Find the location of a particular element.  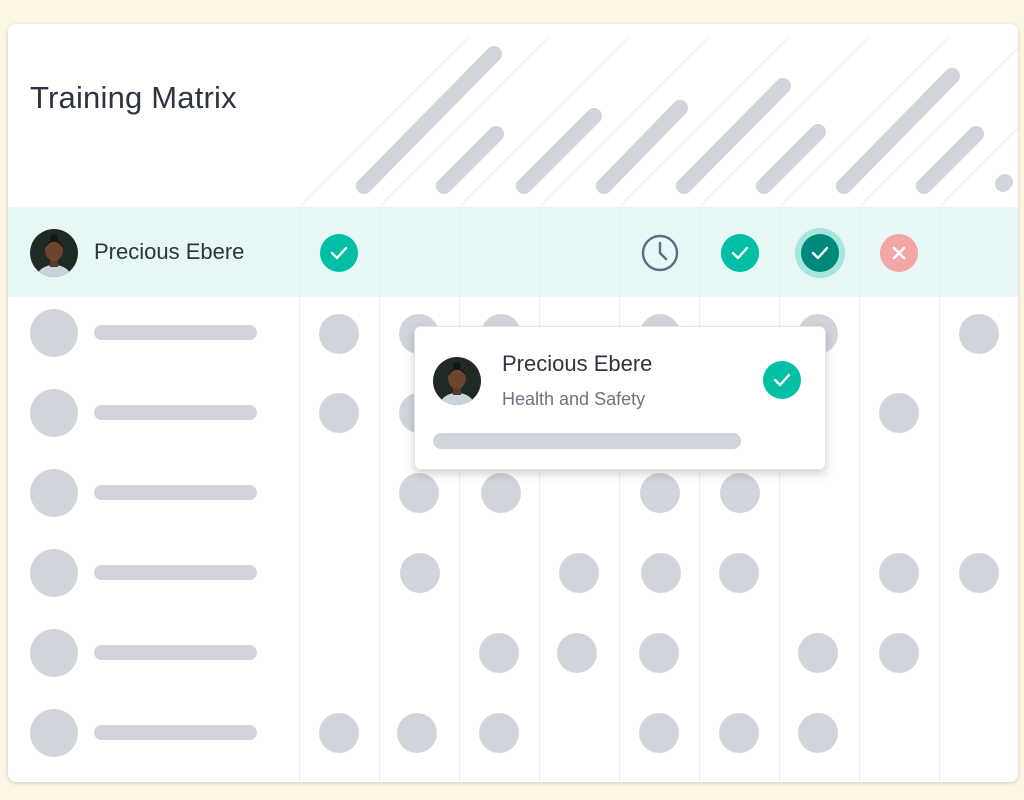

popup-status-complete-icon is located at coordinates (782, 380).